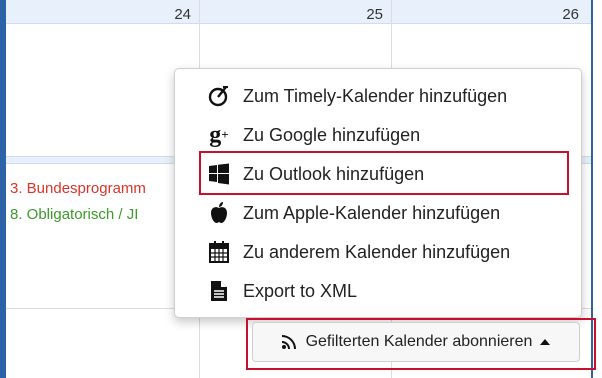 Image resolution: width=602 pixels, height=378 pixels. What do you see at coordinates (377, 251) in the screenshot?
I see `menu-item-label: Zu anderem Kalender hinzufügen` at bounding box center [377, 251].